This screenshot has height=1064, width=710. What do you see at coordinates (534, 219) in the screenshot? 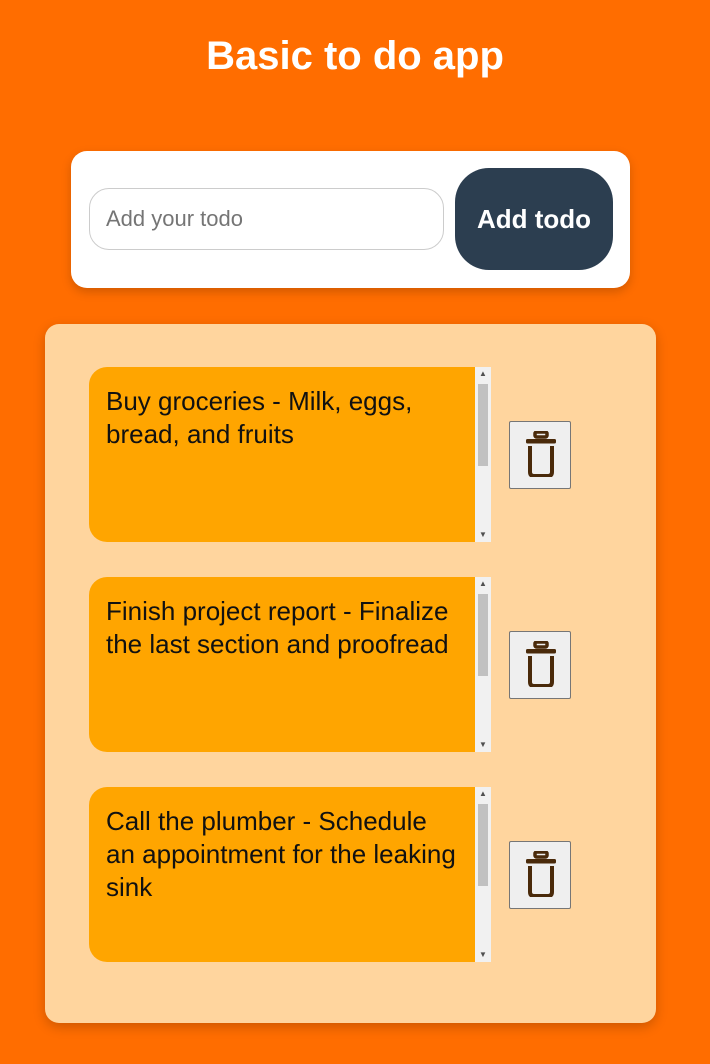
I see `add-todo-button: Add todo` at bounding box center [534, 219].